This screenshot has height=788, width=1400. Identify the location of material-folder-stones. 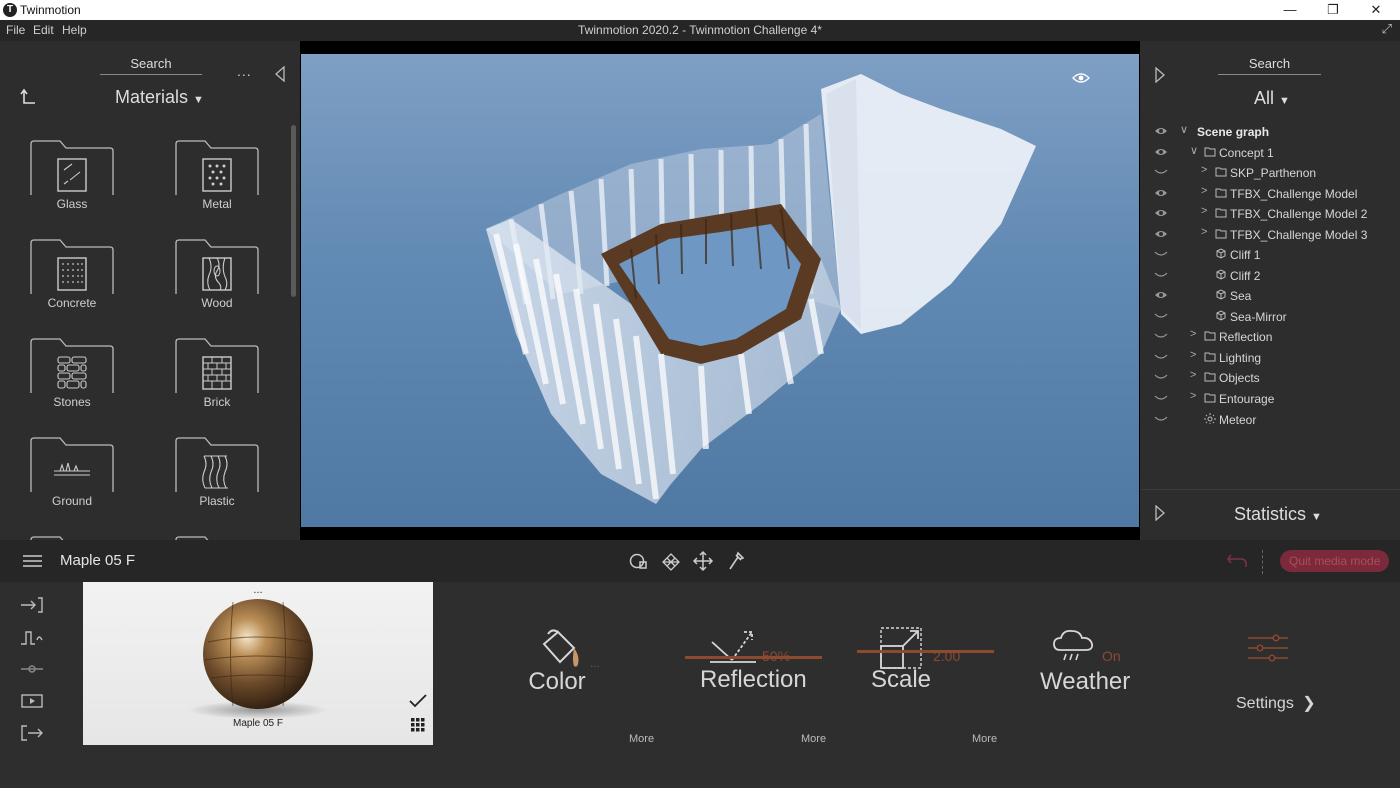
(72, 366).